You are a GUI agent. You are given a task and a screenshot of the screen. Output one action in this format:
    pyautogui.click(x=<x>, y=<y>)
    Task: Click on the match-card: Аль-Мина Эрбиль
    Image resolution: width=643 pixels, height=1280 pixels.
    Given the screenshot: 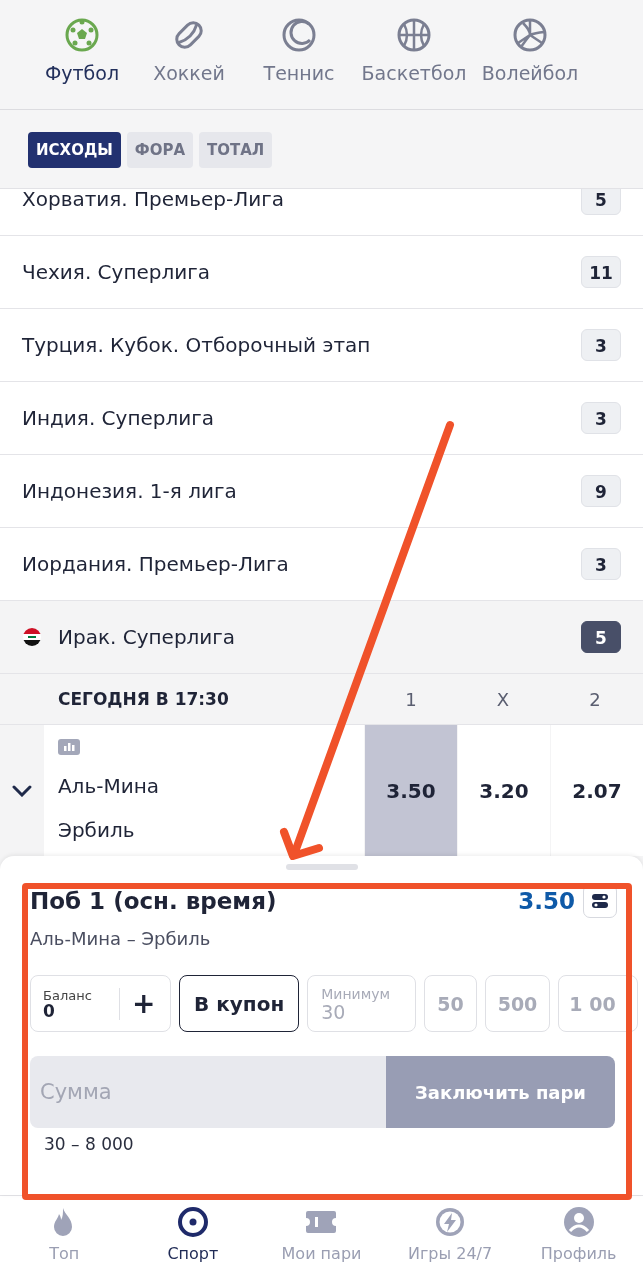 What is the action you would take?
    pyautogui.click(x=203, y=790)
    